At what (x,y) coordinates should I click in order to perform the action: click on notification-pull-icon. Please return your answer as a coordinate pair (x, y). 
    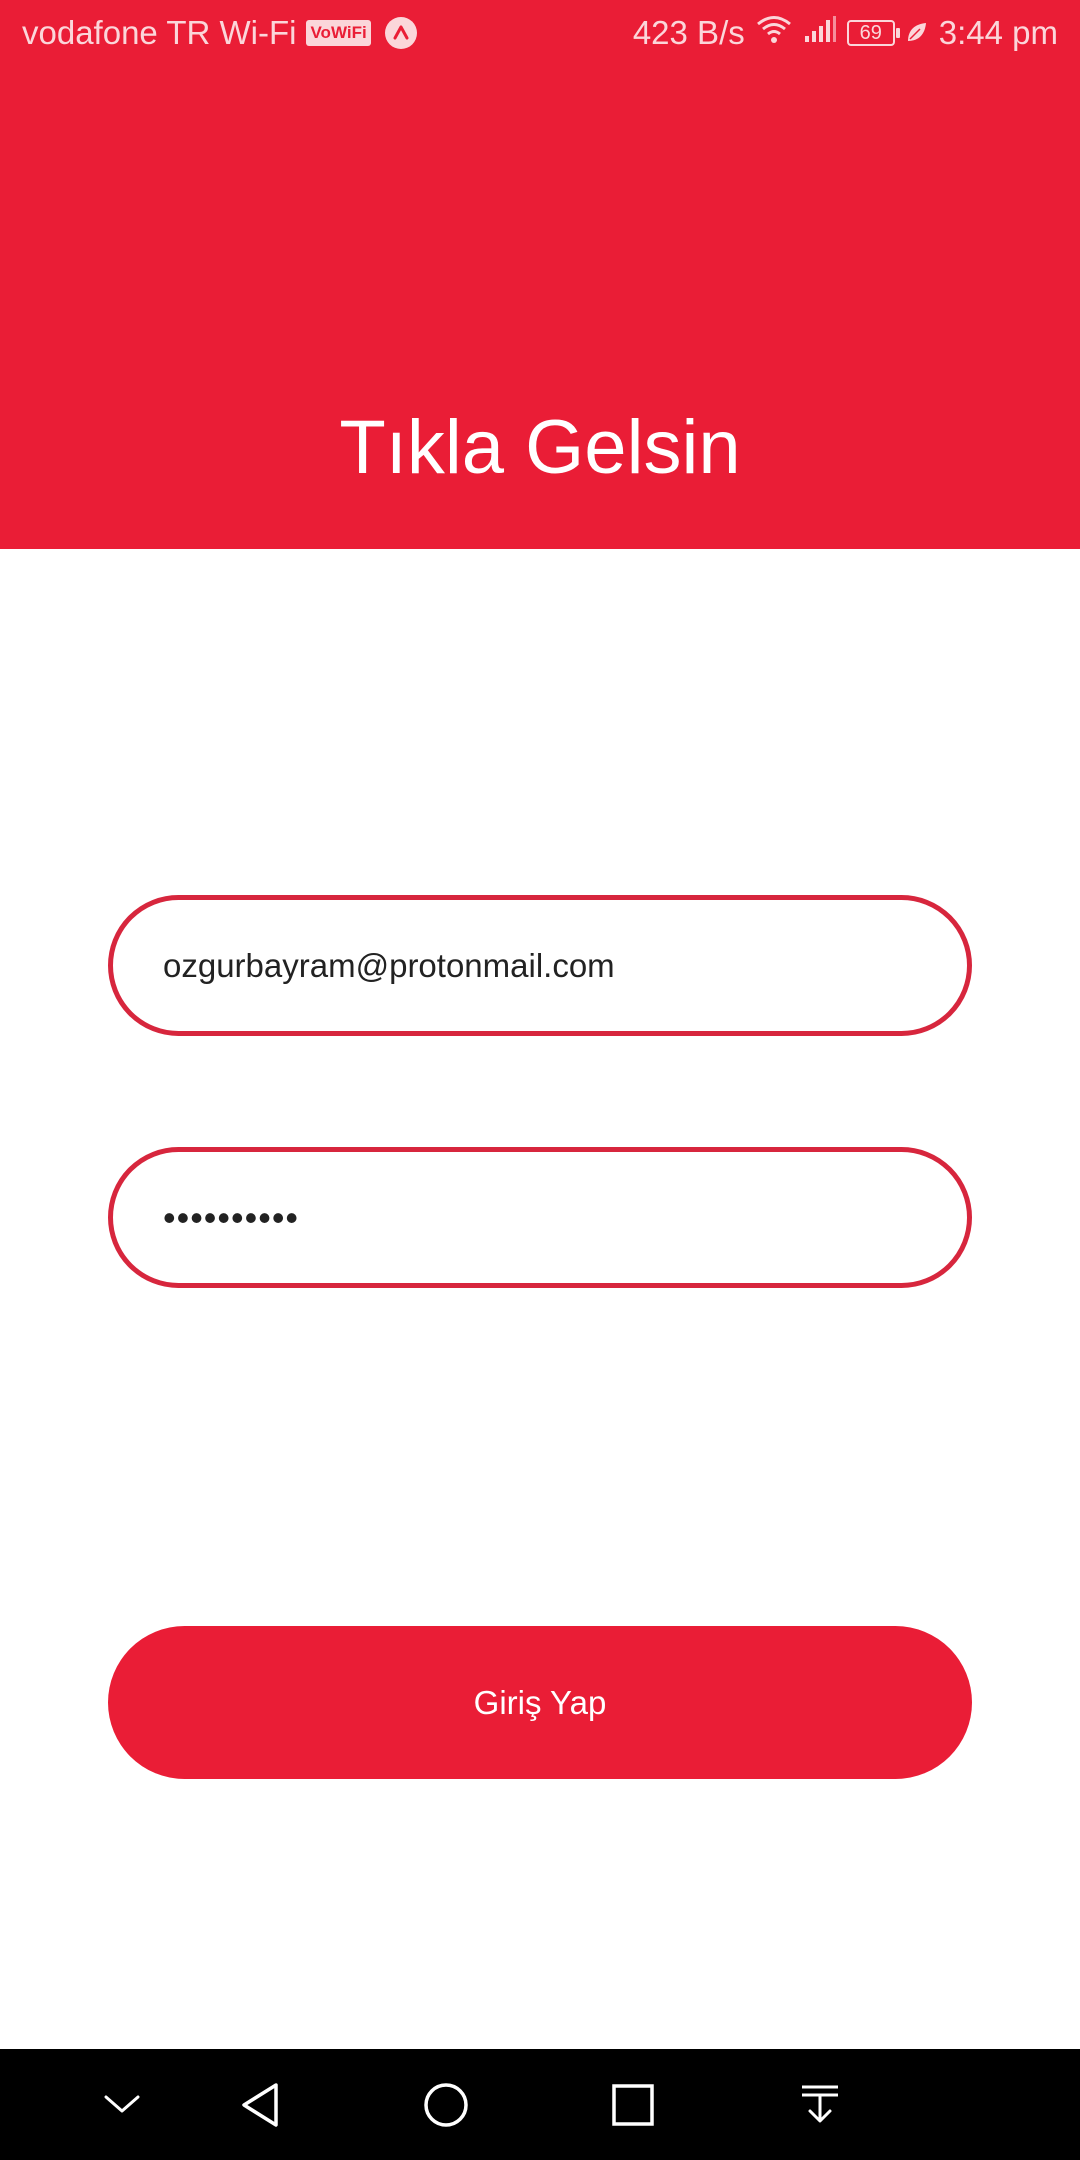
    Looking at the image, I should click on (820, 2104).